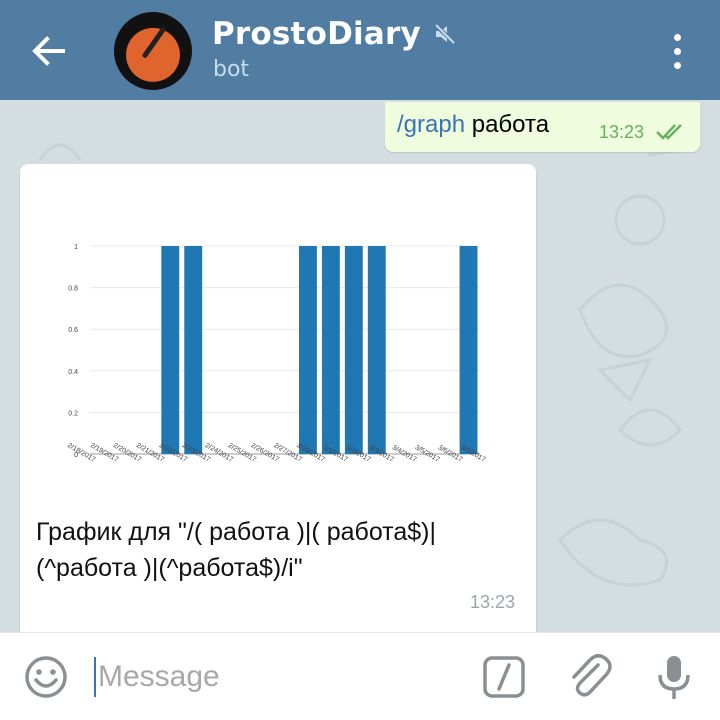 This screenshot has height=720, width=720. I want to click on chat-title-row: ProstoDiary, so click(334, 34).